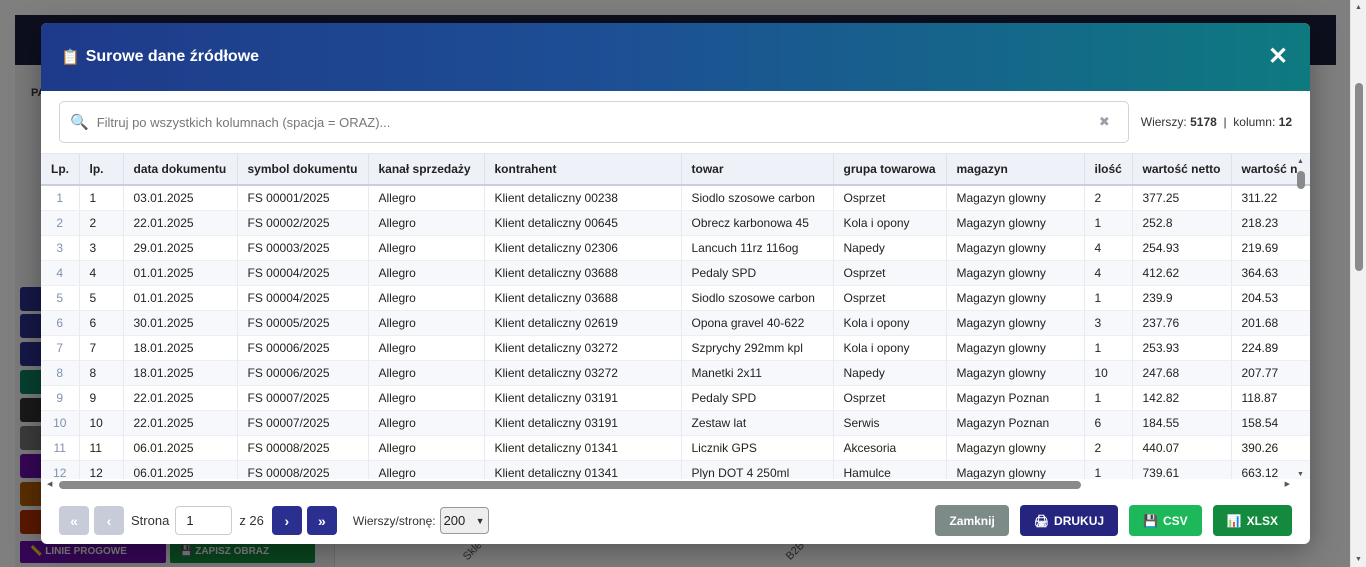  What do you see at coordinates (464, 520) in the screenshot?
I see `rows-per-page-select: 200 ▼` at bounding box center [464, 520].